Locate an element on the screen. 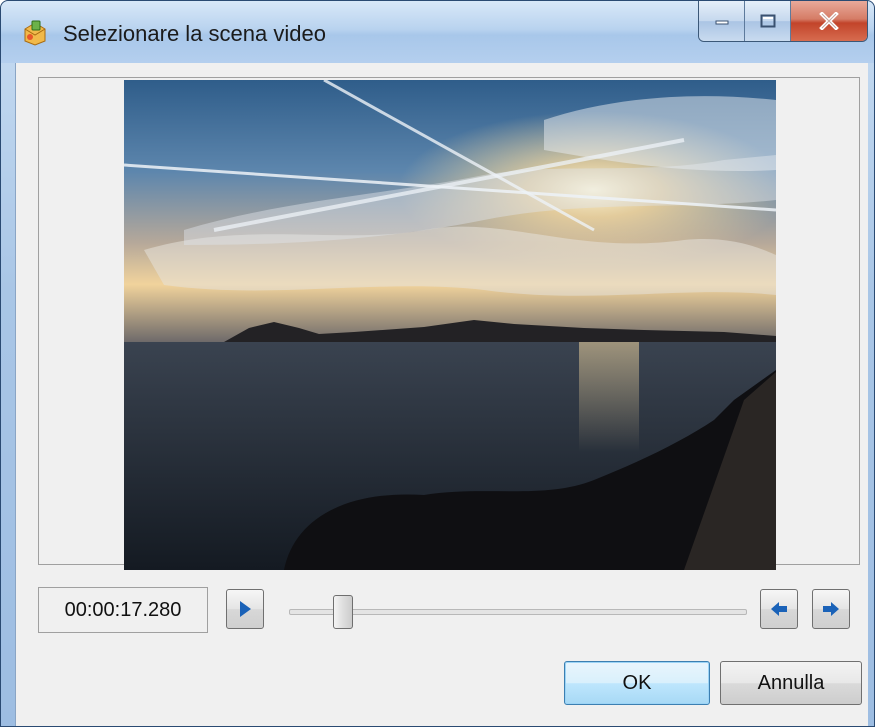 The width and height of the screenshot is (875, 727). caption-buttons is located at coordinates (783, 21).